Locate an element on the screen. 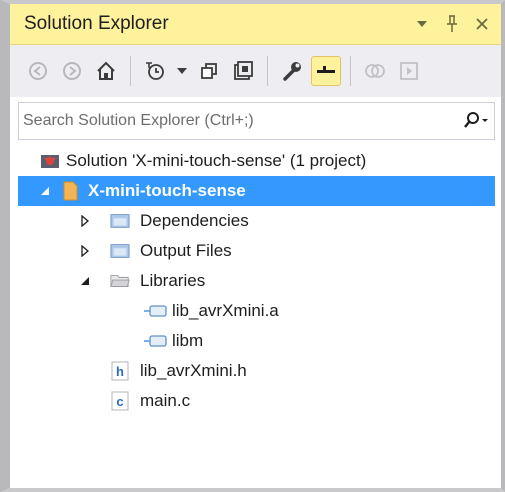 Image resolution: width=505 pixels, height=492 pixels. properties-wrench-icon is located at coordinates (292, 71).